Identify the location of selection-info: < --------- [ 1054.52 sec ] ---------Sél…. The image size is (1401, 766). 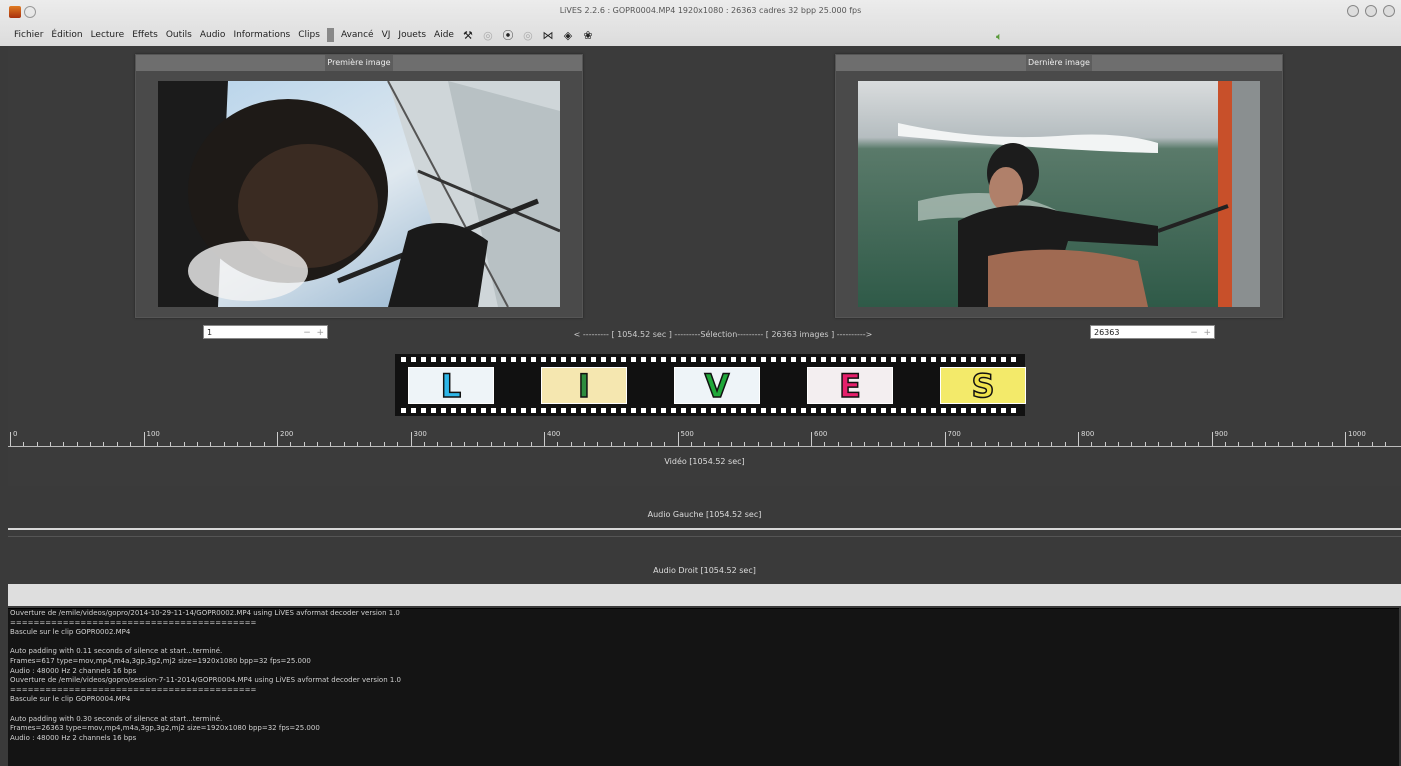
(723, 334).